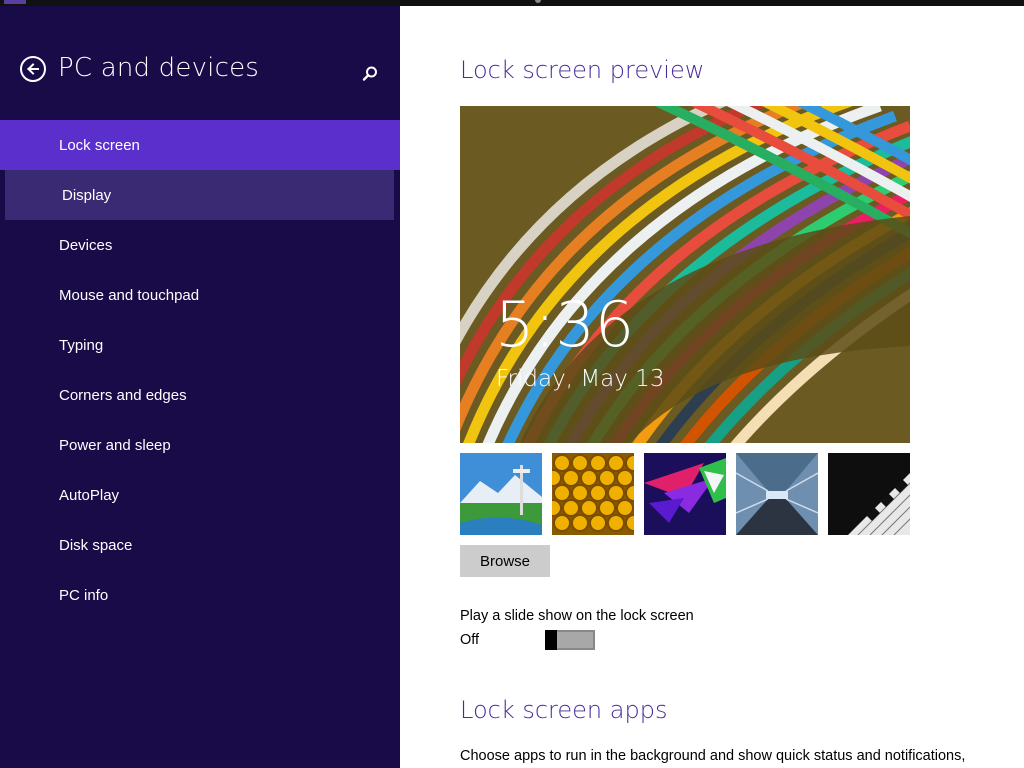 The image size is (1024, 768). I want to click on sidebar-item-label: Lock screen, so click(99, 145).